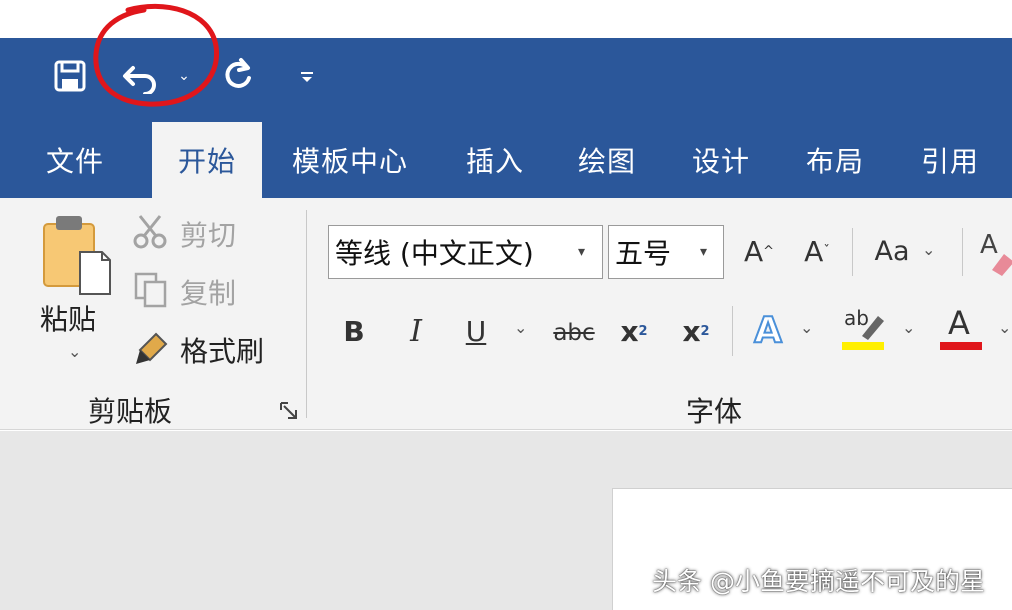 The image size is (1012, 610). I want to click on paste-button, so click(77, 255).